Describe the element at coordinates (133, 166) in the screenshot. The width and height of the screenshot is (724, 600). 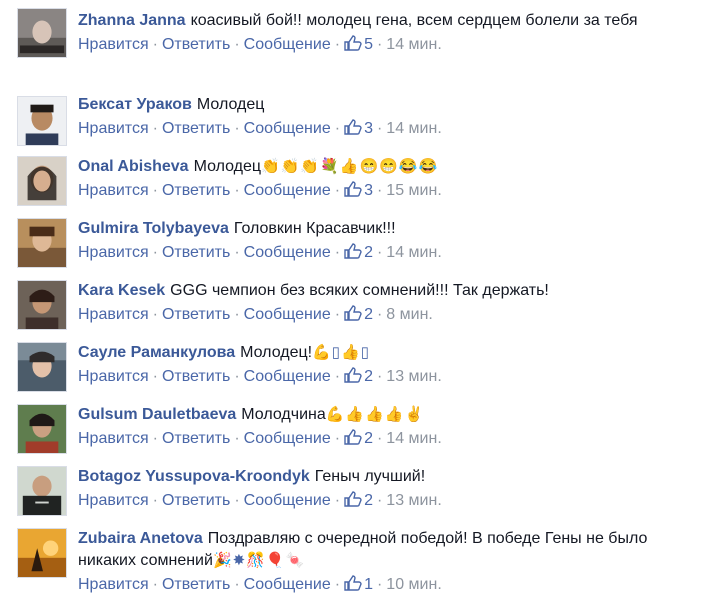
I see `comment-author: Onal Abisheva` at that location.